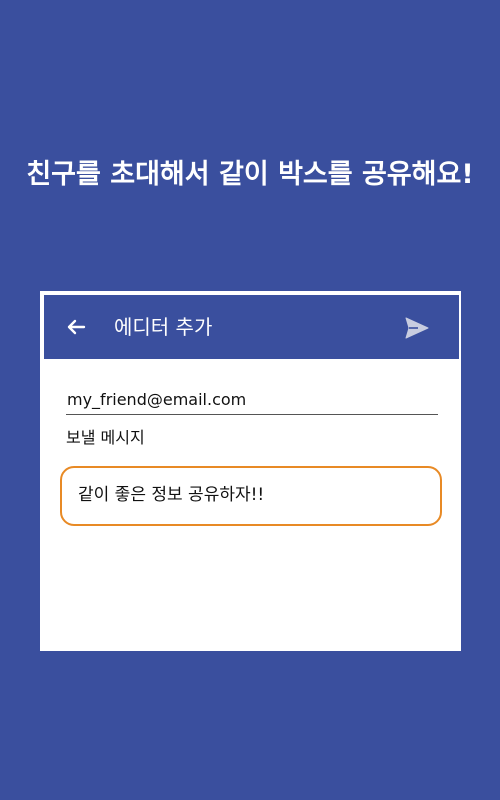 This screenshot has width=500, height=800. I want to click on promo-headline: 친구를 초대해서 같이 박스를 공유해요!, so click(250, 174).